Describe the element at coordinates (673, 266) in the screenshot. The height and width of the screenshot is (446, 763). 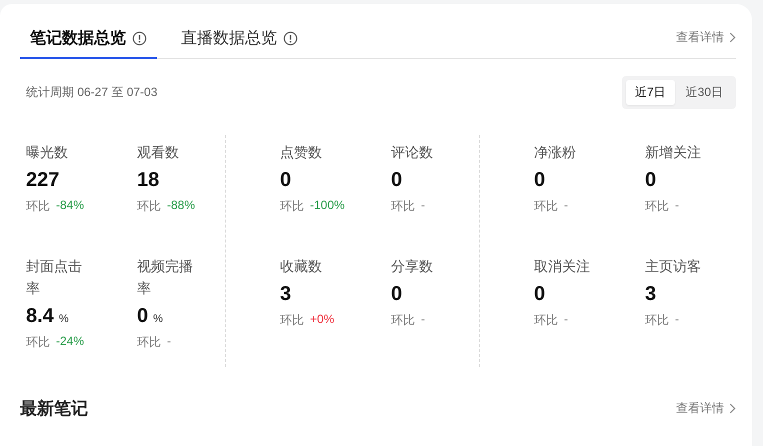
I see `metric-label: 主页访客` at that location.